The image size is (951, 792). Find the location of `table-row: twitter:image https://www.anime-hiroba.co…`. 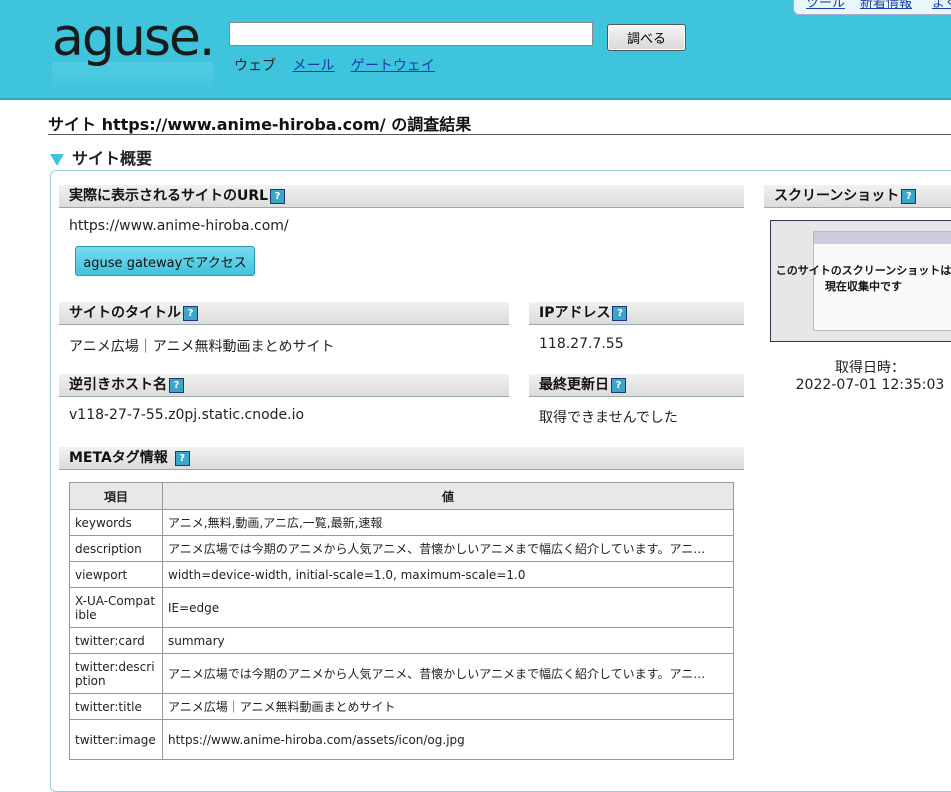

table-row: twitter:image https://www.anime-hiroba.co… is located at coordinates (401, 739).